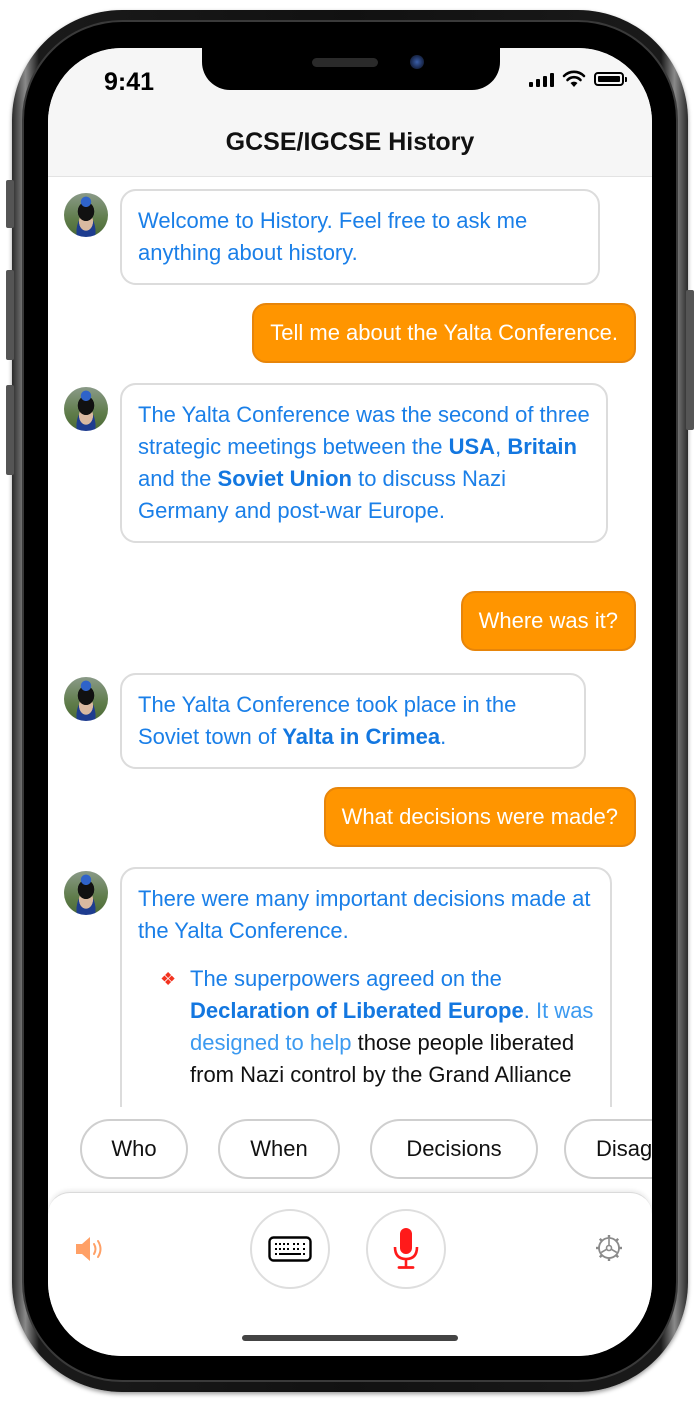 The height and width of the screenshot is (1406, 700). I want to click on message-text: Tell me about the Yalta Conference., so click(444, 332).